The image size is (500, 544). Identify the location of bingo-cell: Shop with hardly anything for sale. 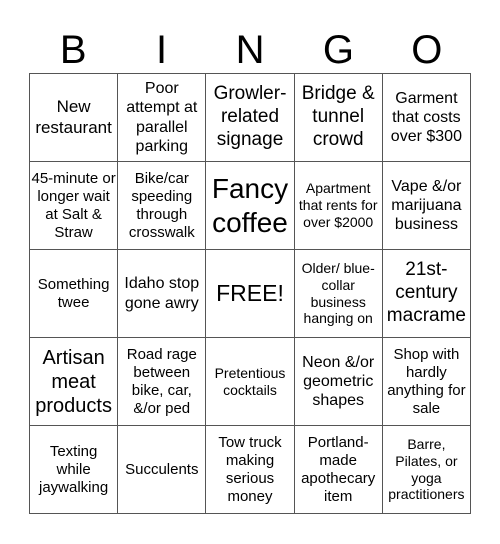
(426, 382).